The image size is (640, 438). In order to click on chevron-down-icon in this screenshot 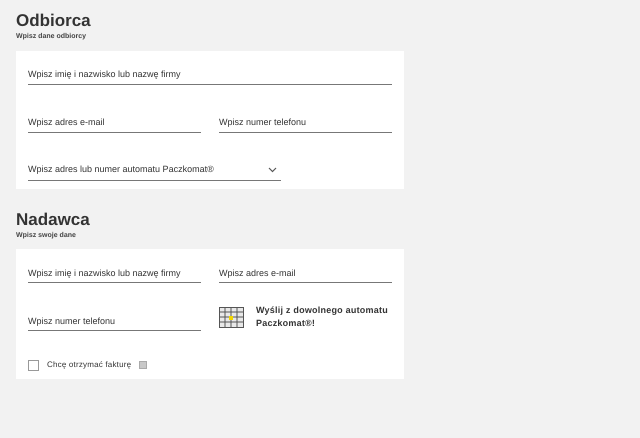, I will do `click(272, 170)`.